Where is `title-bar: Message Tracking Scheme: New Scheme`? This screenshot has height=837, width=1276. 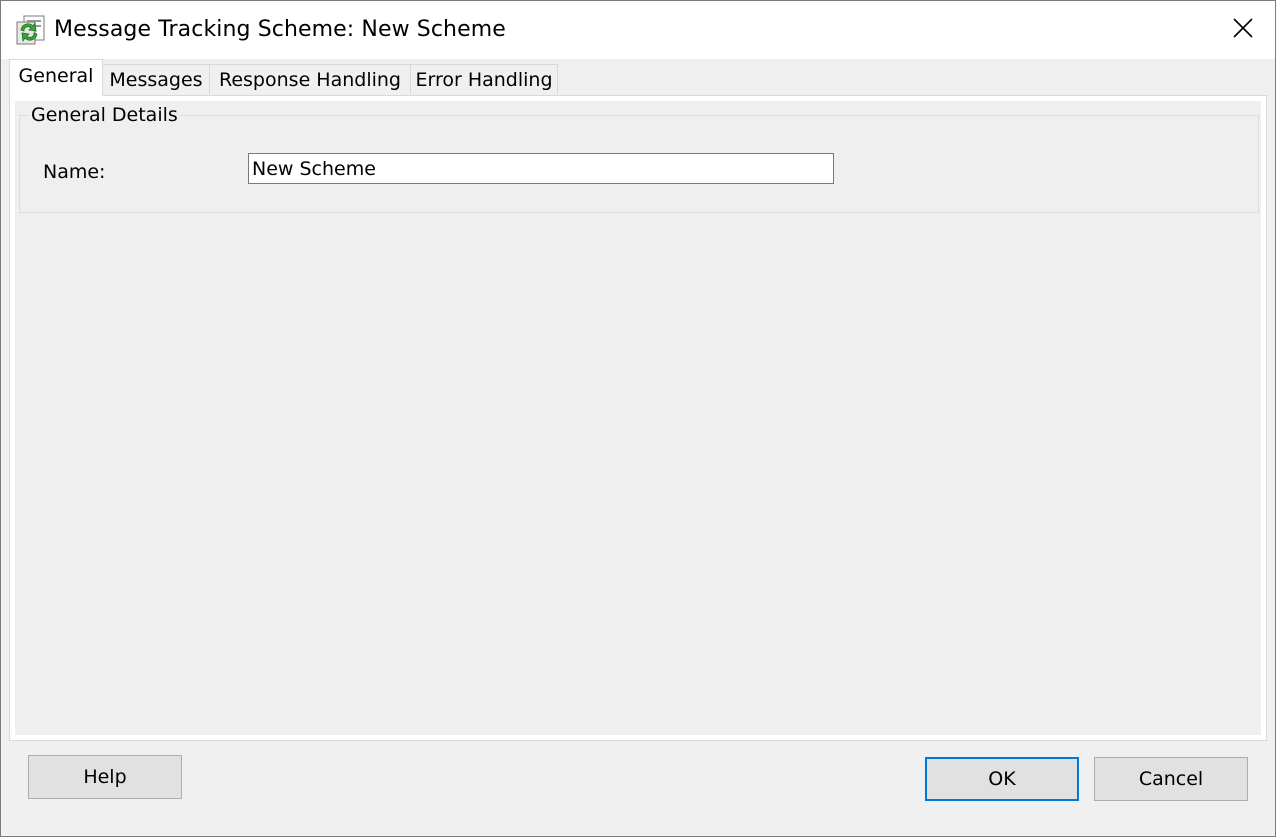
title-bar: Message Tracking Scheme: New Scheme is located at coordinates (638, 30).